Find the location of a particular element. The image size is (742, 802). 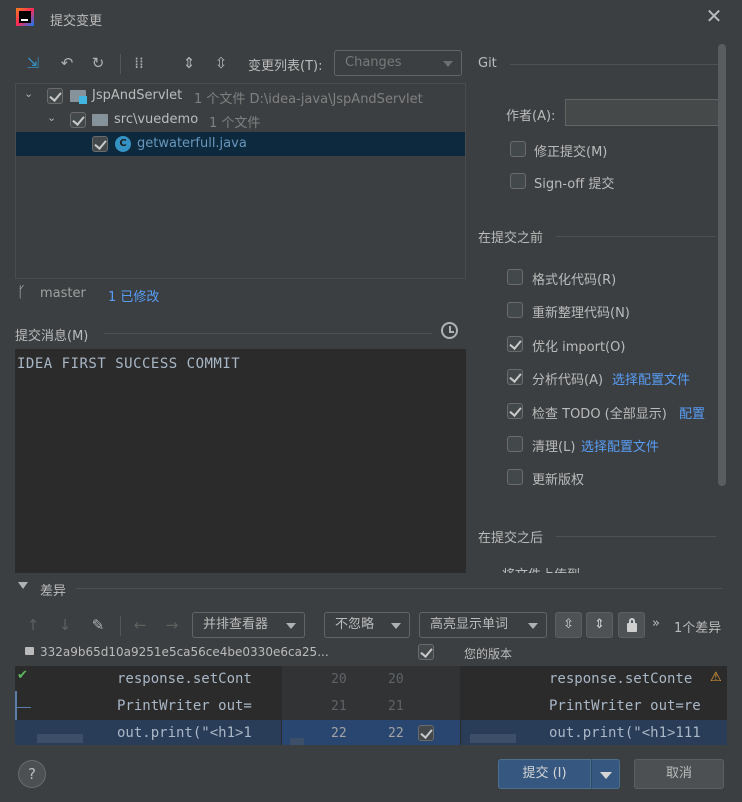

ignore-dropdown: 不忽略 is located at coordinates (367, 625).